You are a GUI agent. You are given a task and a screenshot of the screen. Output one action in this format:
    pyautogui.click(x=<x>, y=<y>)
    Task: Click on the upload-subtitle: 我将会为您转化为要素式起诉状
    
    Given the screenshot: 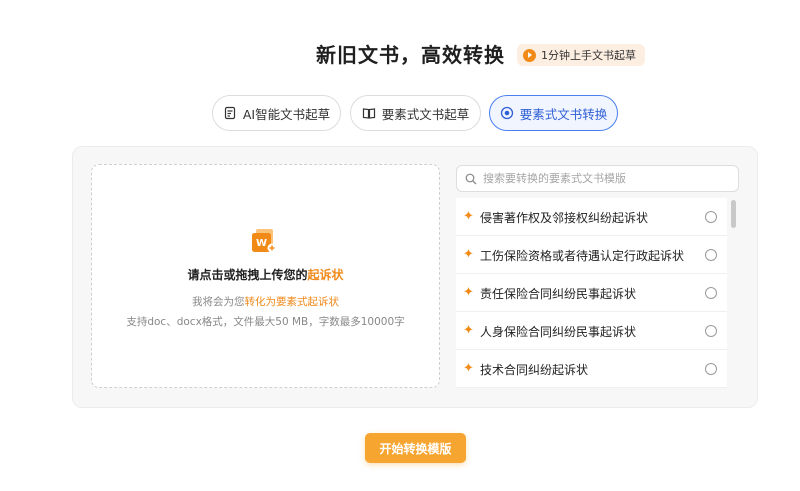 What is the action you would take?
    pyautogui.click(x=265, y=301)
    